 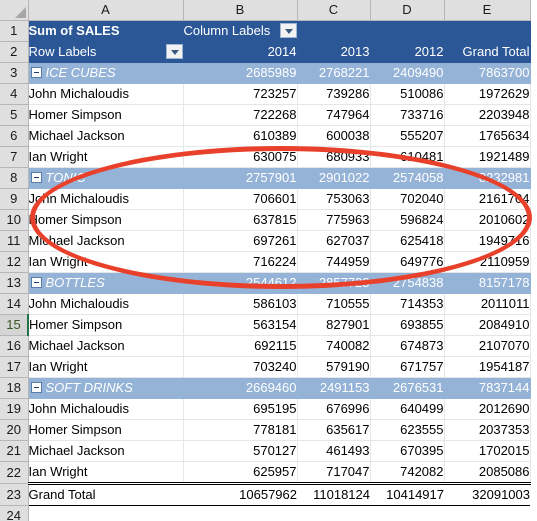 What do you see at coordinates (487, 199) in the screenshot?
I see `member-value-grand: 2161704` at bounding box center [487, 199].